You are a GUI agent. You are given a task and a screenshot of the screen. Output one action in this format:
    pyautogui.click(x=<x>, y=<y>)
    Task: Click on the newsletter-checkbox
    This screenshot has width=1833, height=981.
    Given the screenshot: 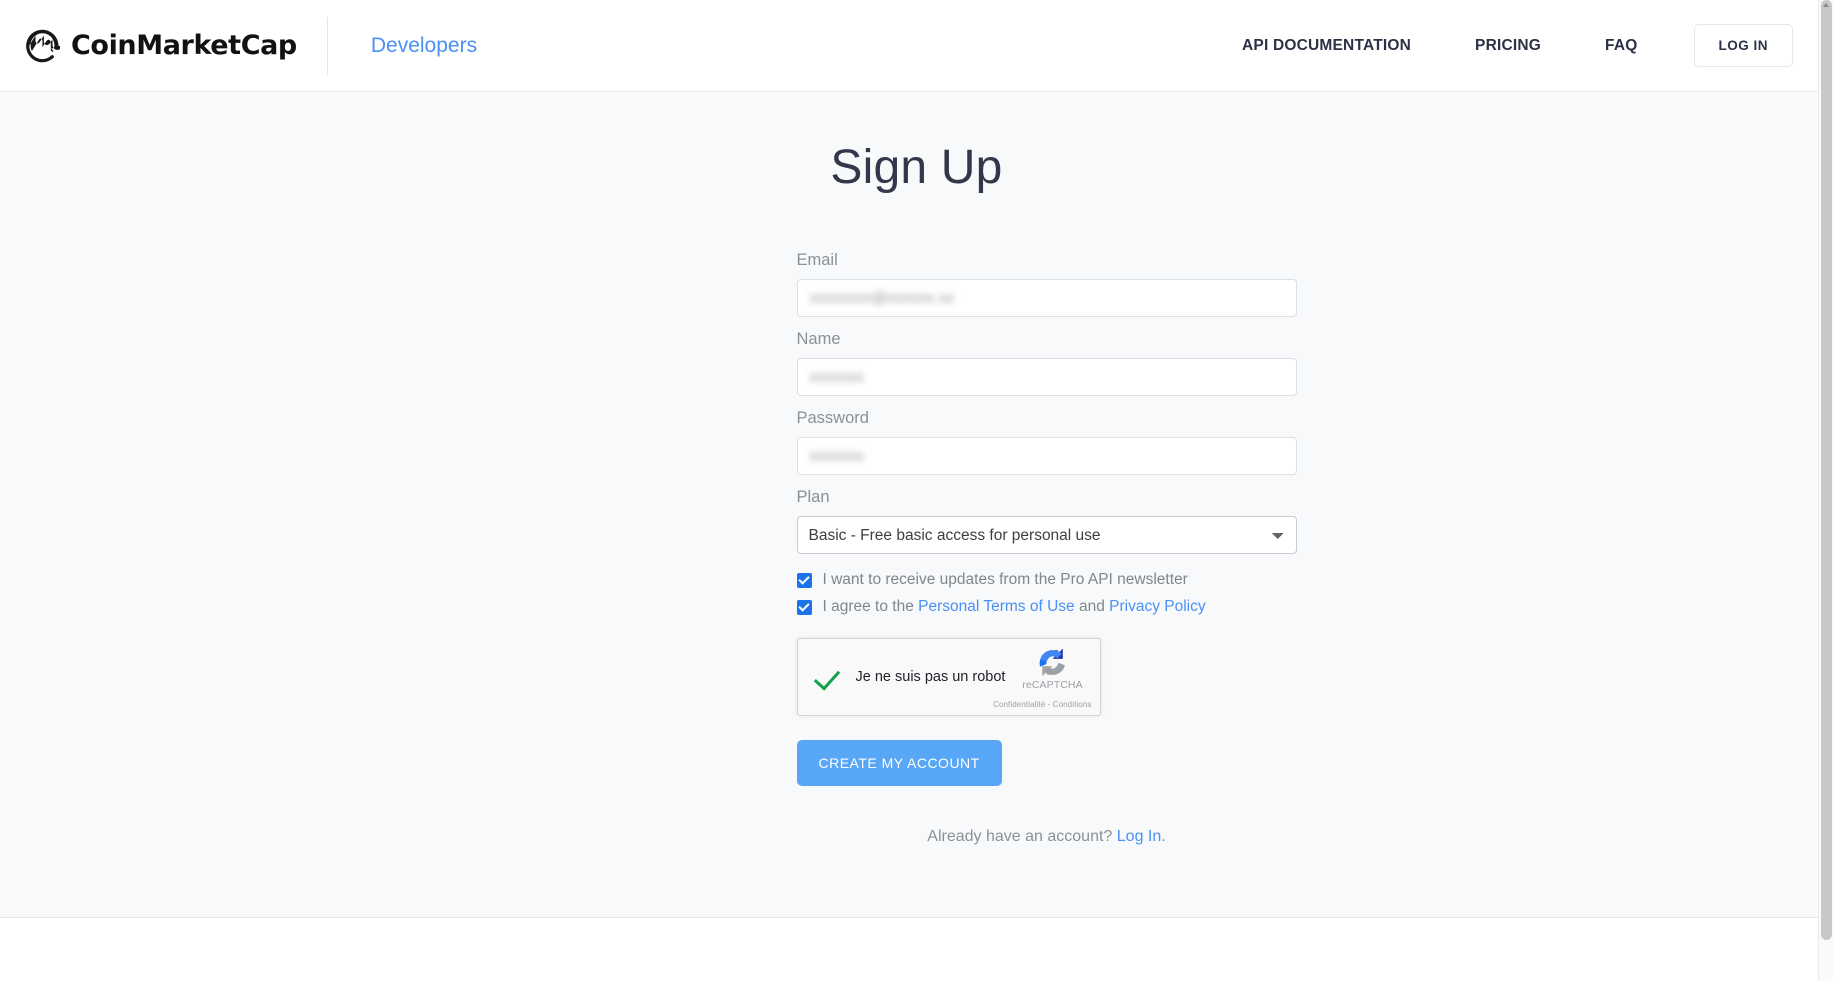 What is the action you would take?
    pyautogui.click(x=804, y=580)
    